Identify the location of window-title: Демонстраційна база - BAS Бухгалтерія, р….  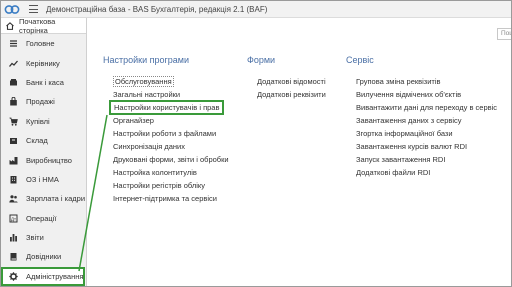
(157, 9).